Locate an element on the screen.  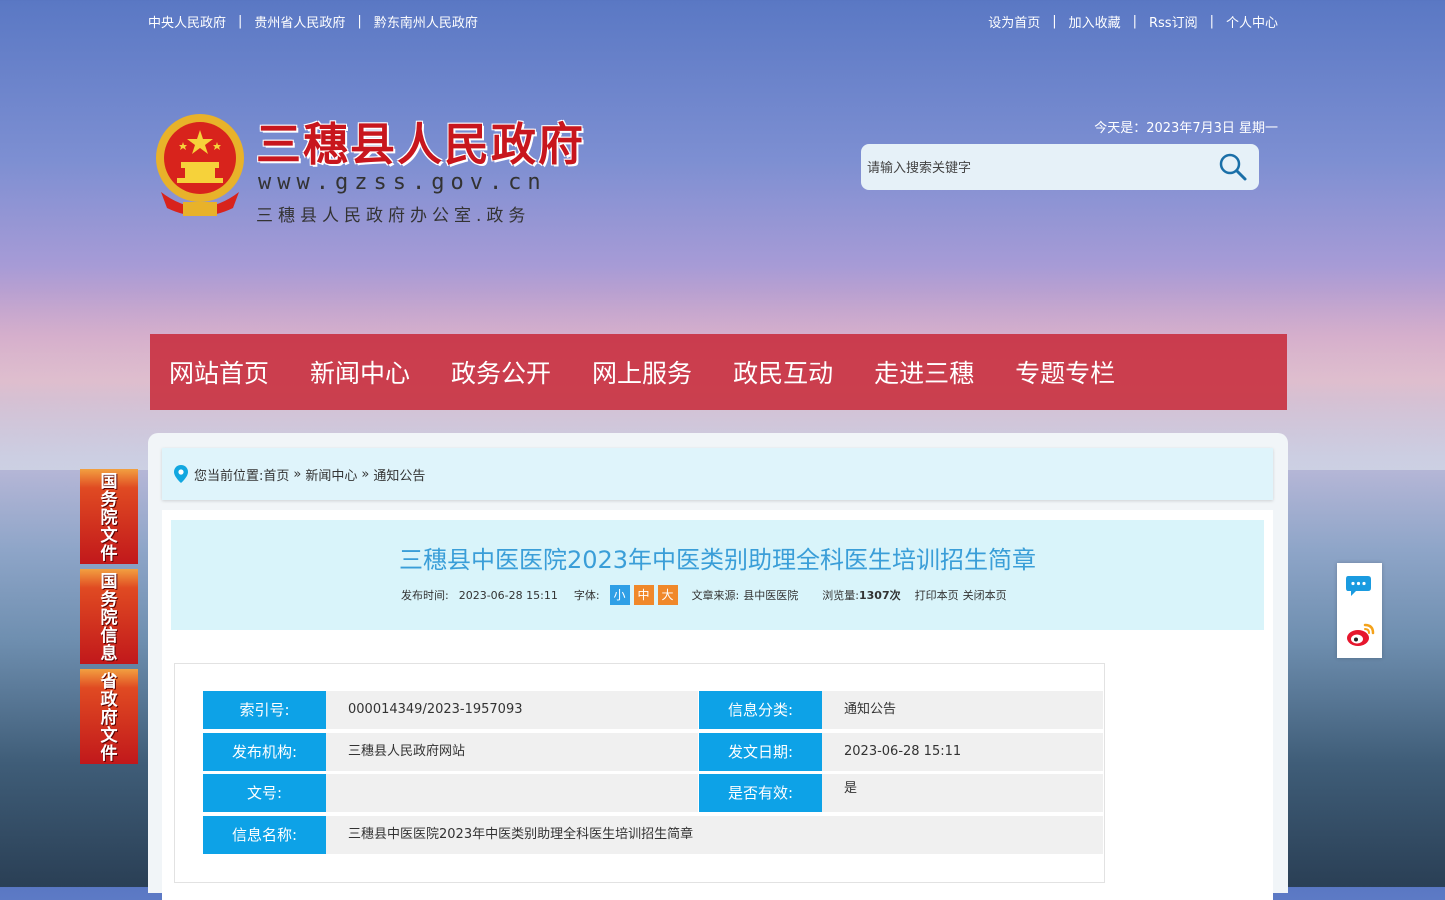
top-links-left: 中央人民政府 | 贵州省人民政府 | 黔东南州人民政府 is located at coordinates (313, 21).